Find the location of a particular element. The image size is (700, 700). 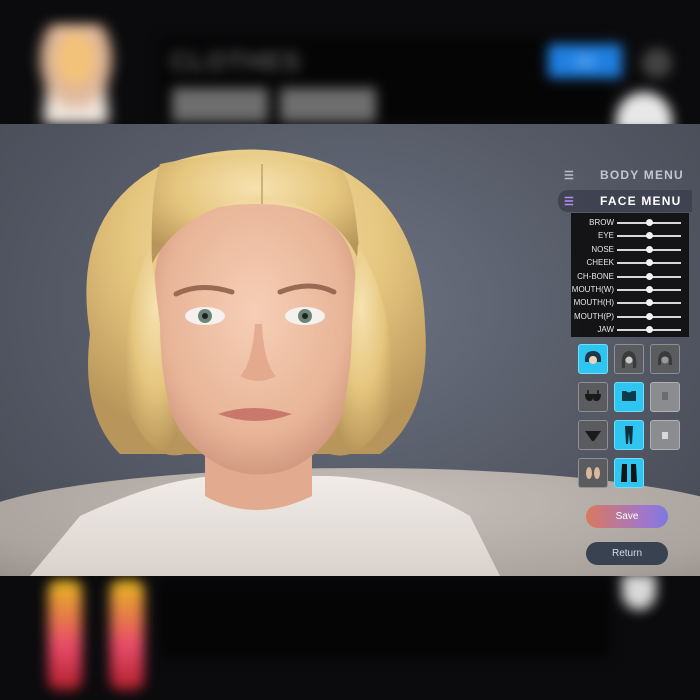

background-bottom-panel is located at coordinates (385, 618).